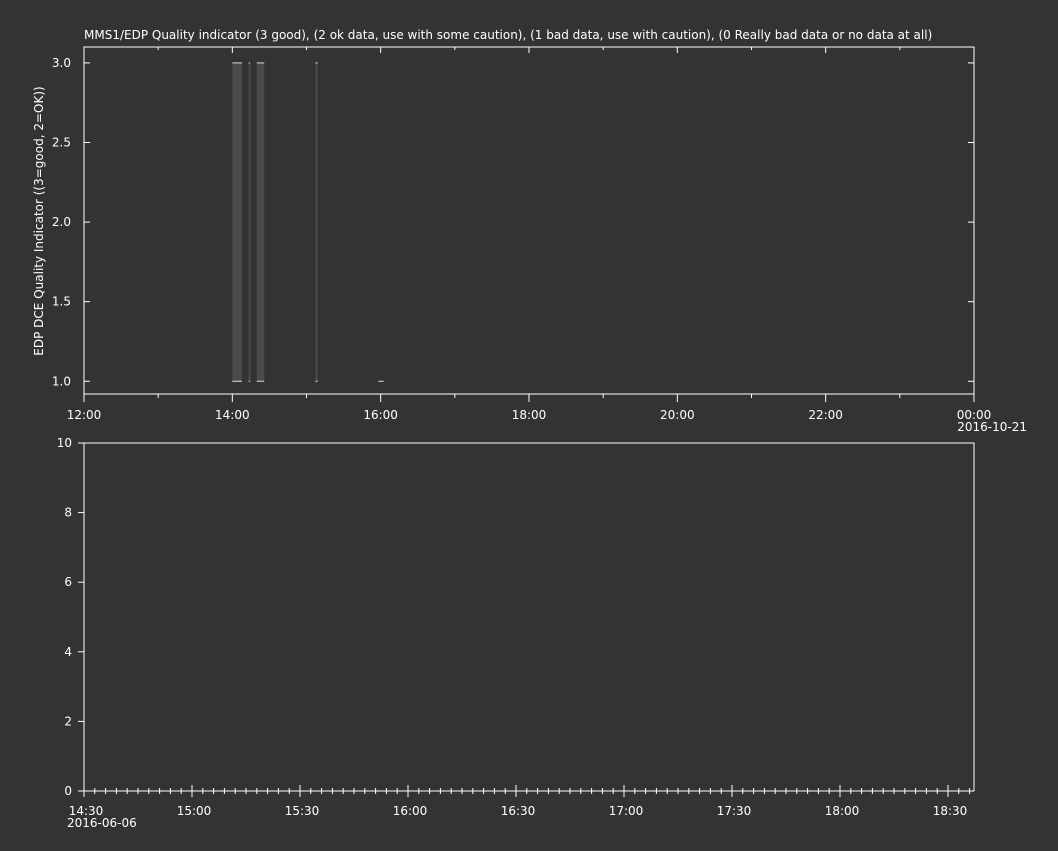 The width and height of the screenshot is (1058, 851). Describe the element at coordinates (825, 415) in the screenshot. I see `x-tick-label: 22:00` at that location.